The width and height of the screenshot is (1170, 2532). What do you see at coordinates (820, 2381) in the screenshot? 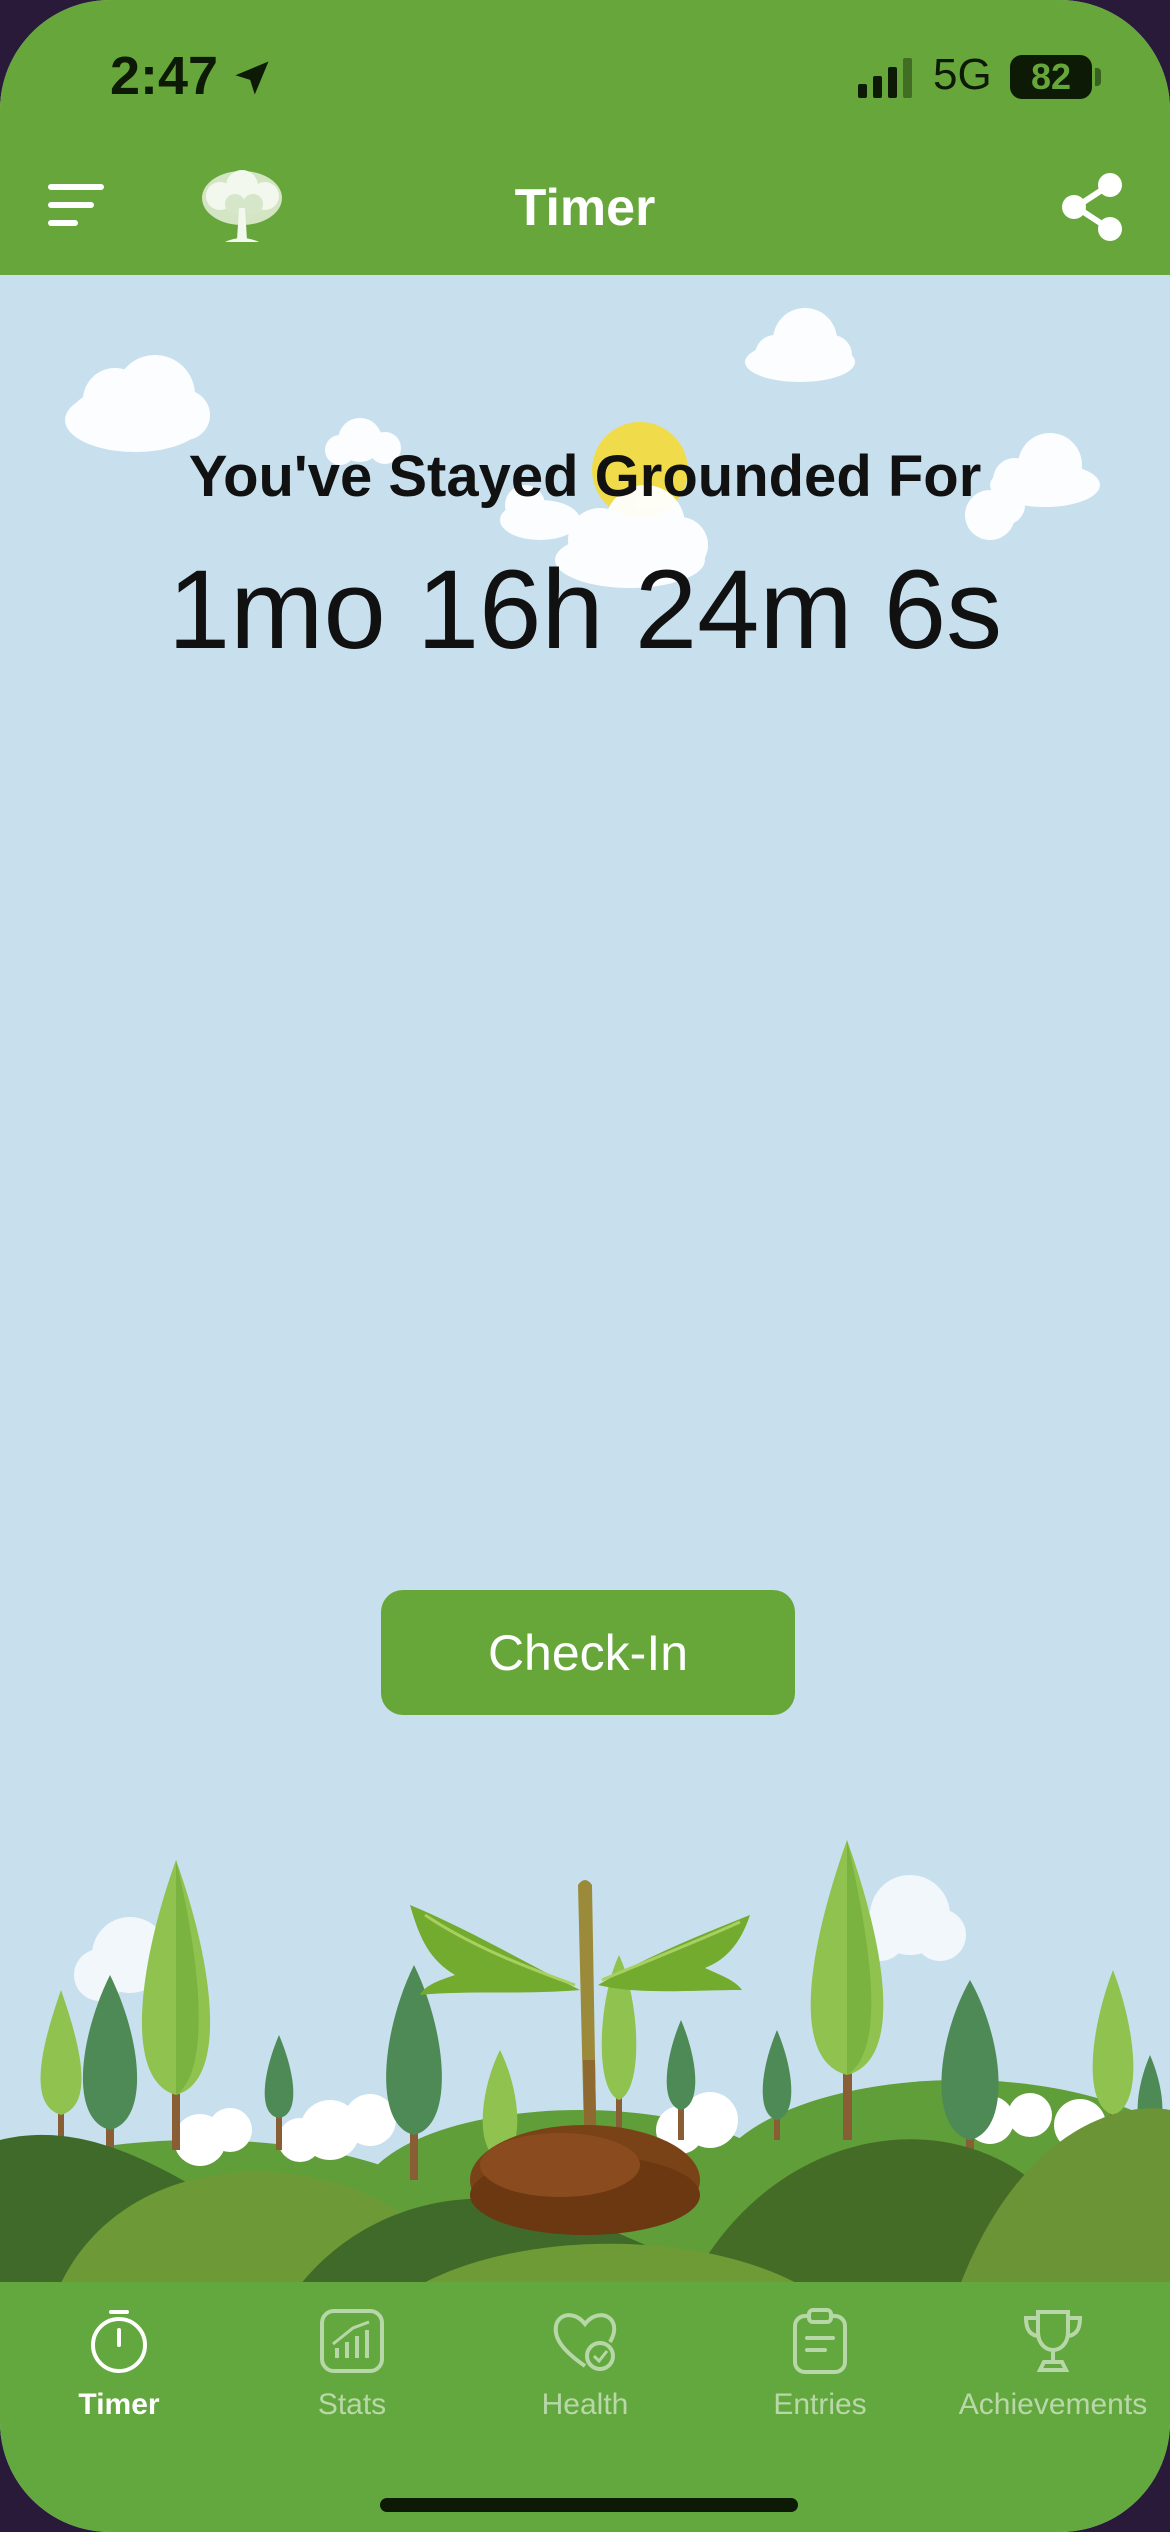
I see `tab-entries: Entries` at bounding box center [820, 2381].